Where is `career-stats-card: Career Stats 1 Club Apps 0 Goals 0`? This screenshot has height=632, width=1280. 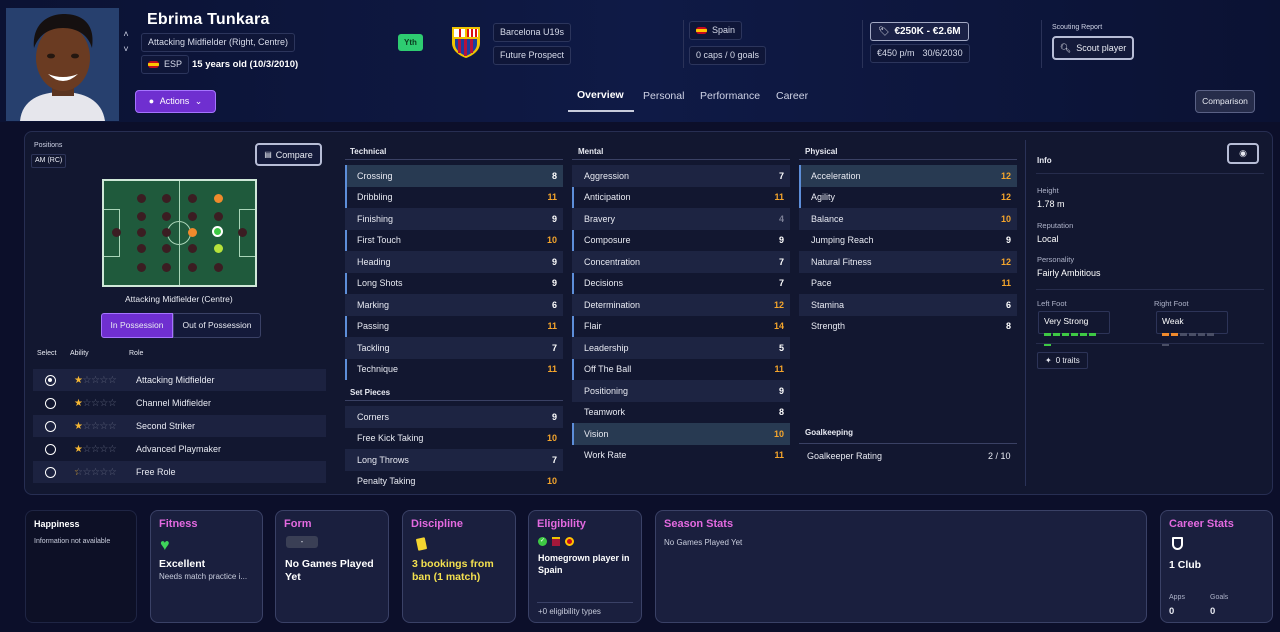
career-stats-card: Career Stats 1 Club Apps 0 Goals 0 is located at coordinates (1216, 566).